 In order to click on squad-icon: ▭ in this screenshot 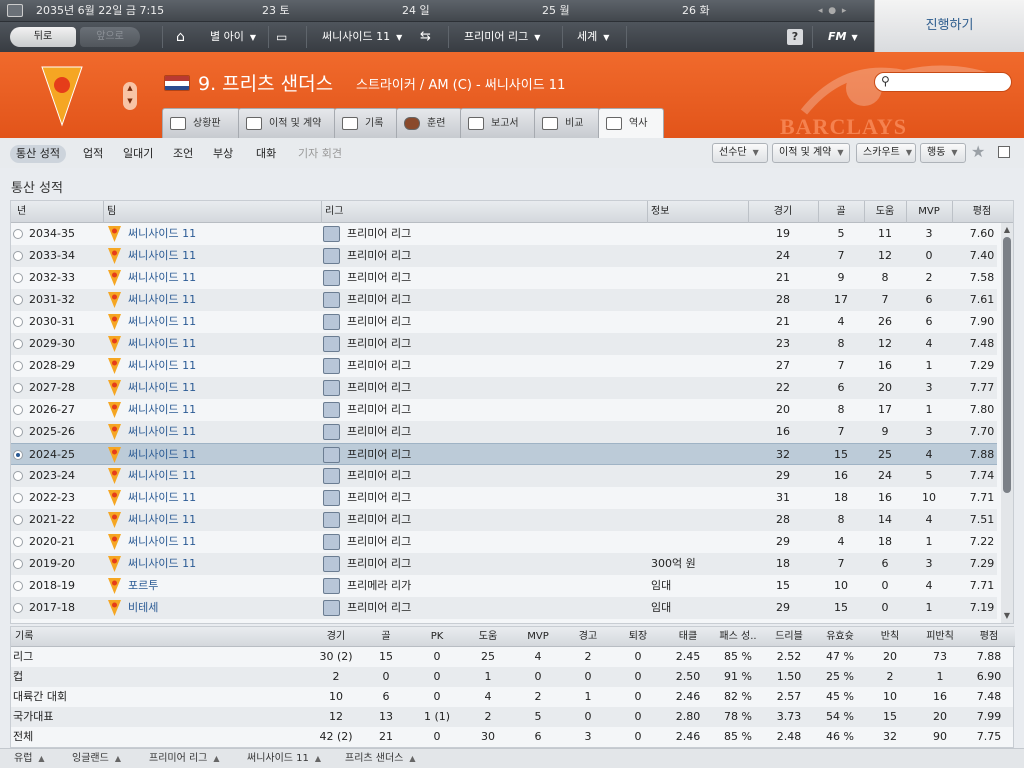, I will do `click(281, 37)`.